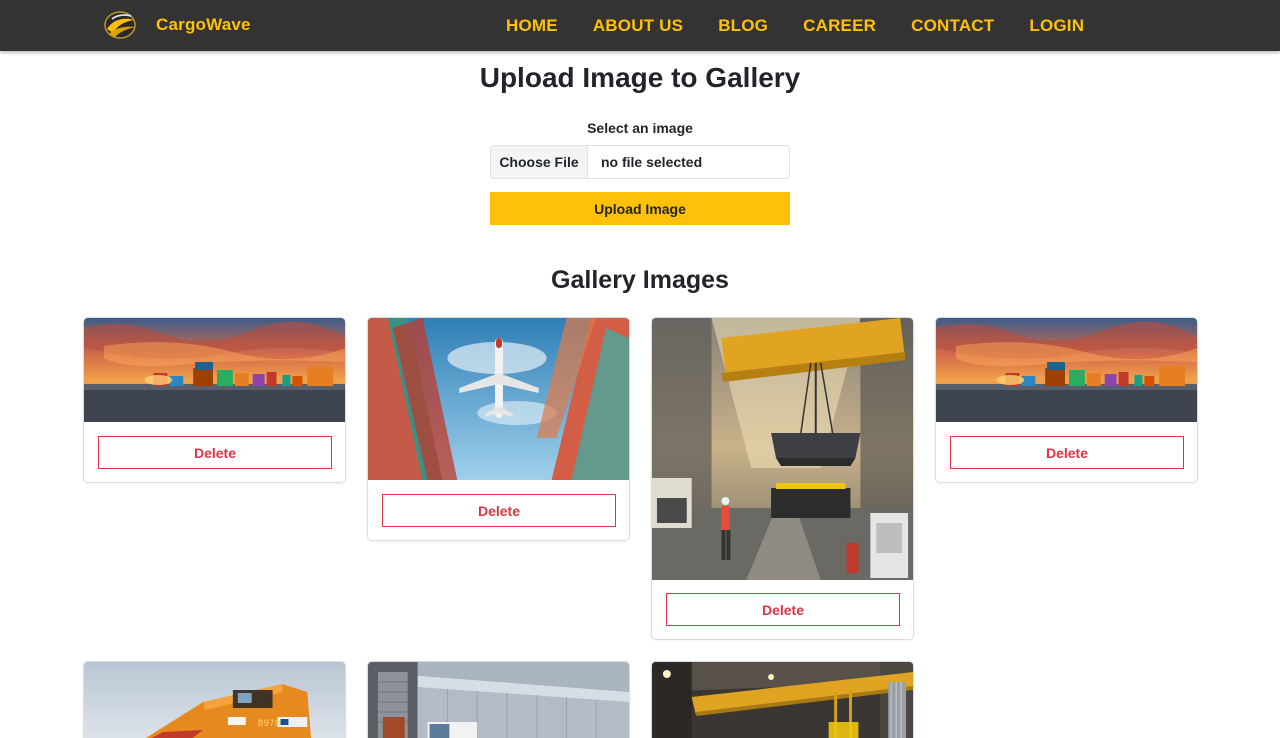 The image size is (1280, 738). What do you see at coordinates (795, 25) in the screenshot?
I see `main-nav: HOME ABOUT US BLOG CAREER CONTACT LOGIN` at bounding box center [795, 25].